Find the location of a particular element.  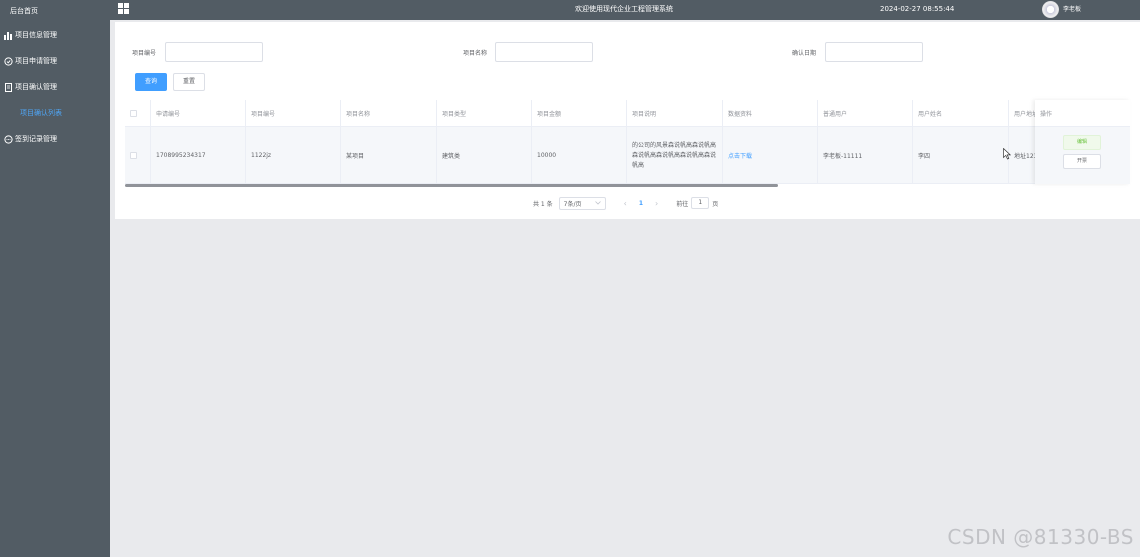

reset-button: 重置 is located at coordinates (189, 82).